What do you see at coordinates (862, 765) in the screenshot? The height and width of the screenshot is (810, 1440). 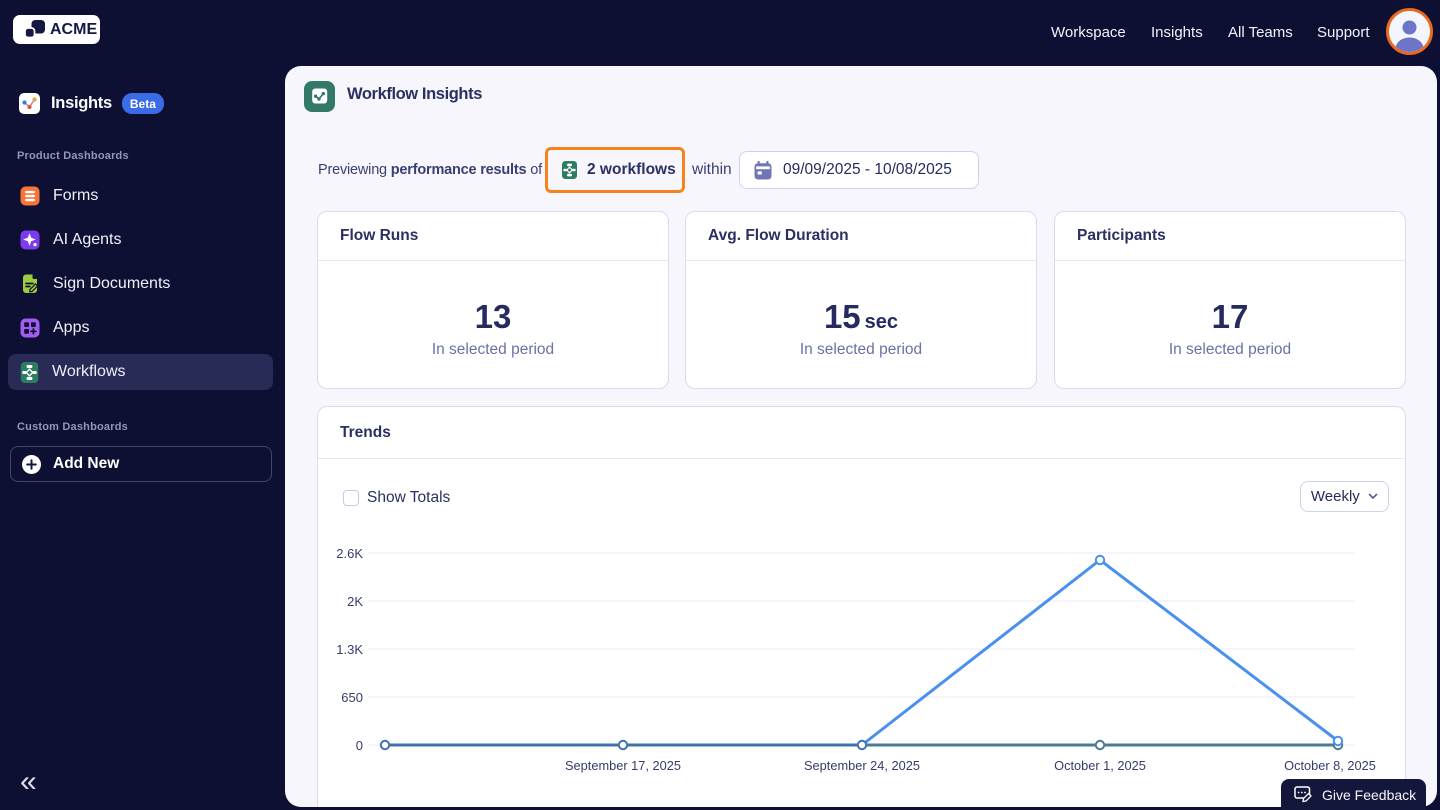 I see `svg-text: September 24, 2025` at bounding box center [862, 765].